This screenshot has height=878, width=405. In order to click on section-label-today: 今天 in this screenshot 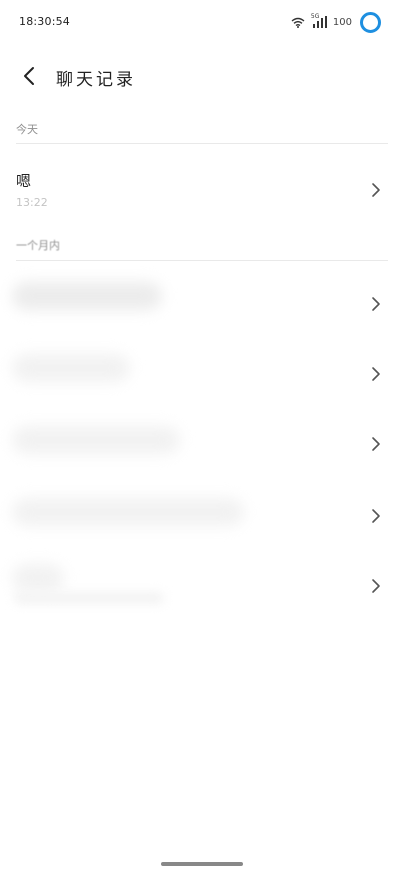, I will do `click(27, 129)`.